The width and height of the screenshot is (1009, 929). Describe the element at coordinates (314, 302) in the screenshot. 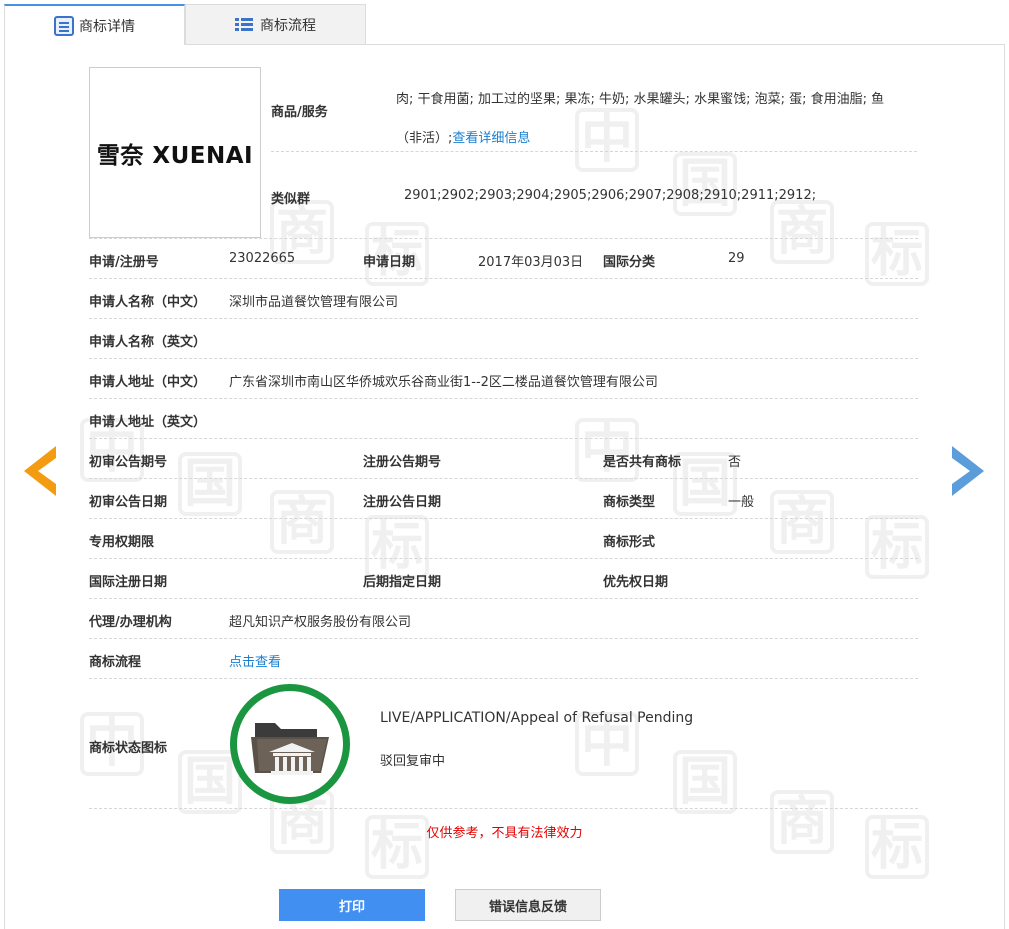

I see `applicant-cn-value: 深圳市品道餐饮管理有限公司` at that location.